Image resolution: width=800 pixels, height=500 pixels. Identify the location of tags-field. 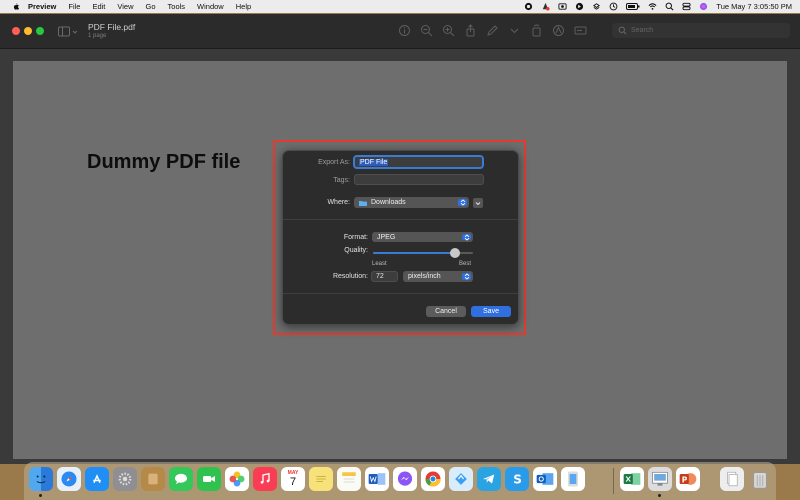
(419, 179).